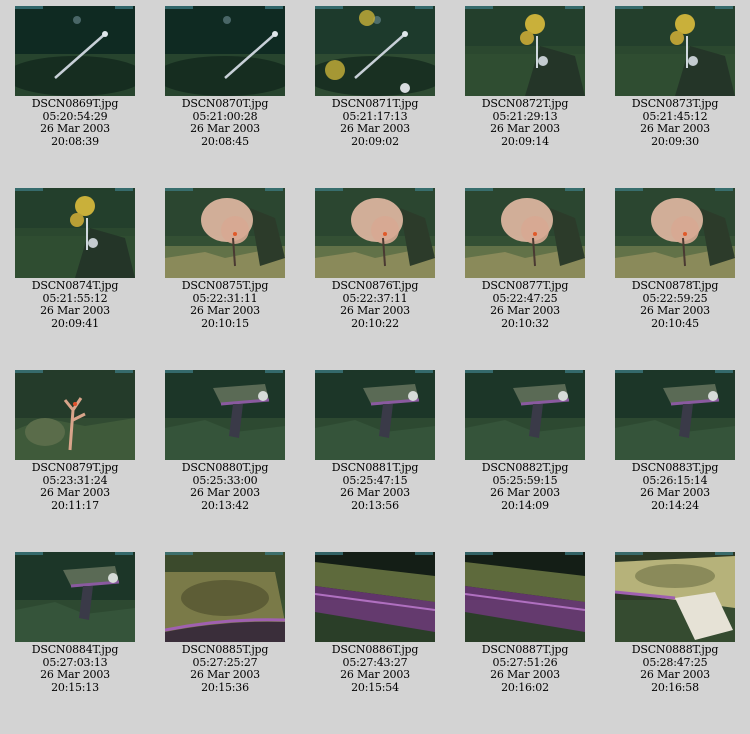 This screenshot has width=750, height=734. What do you see at coordinates (225, 141) in the screenshot?
I see `thumbnail-time: 20:08:45` at bounding box center [225, 141].